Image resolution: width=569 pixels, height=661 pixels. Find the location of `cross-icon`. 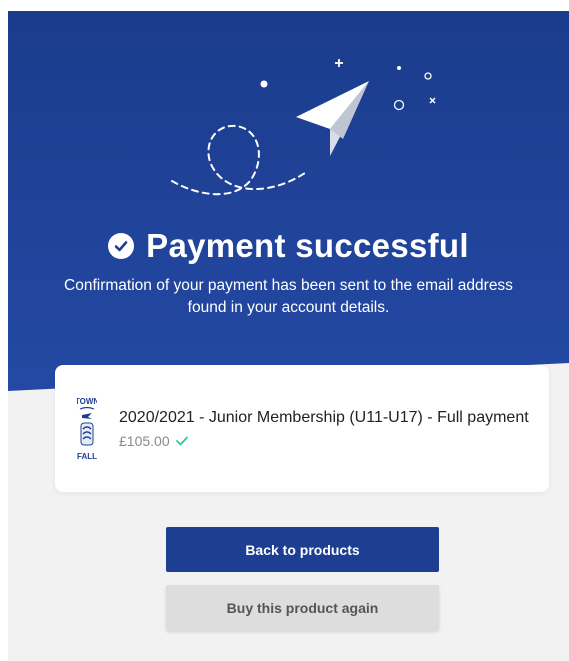

cross-icon is located at coordinates (432, 100).